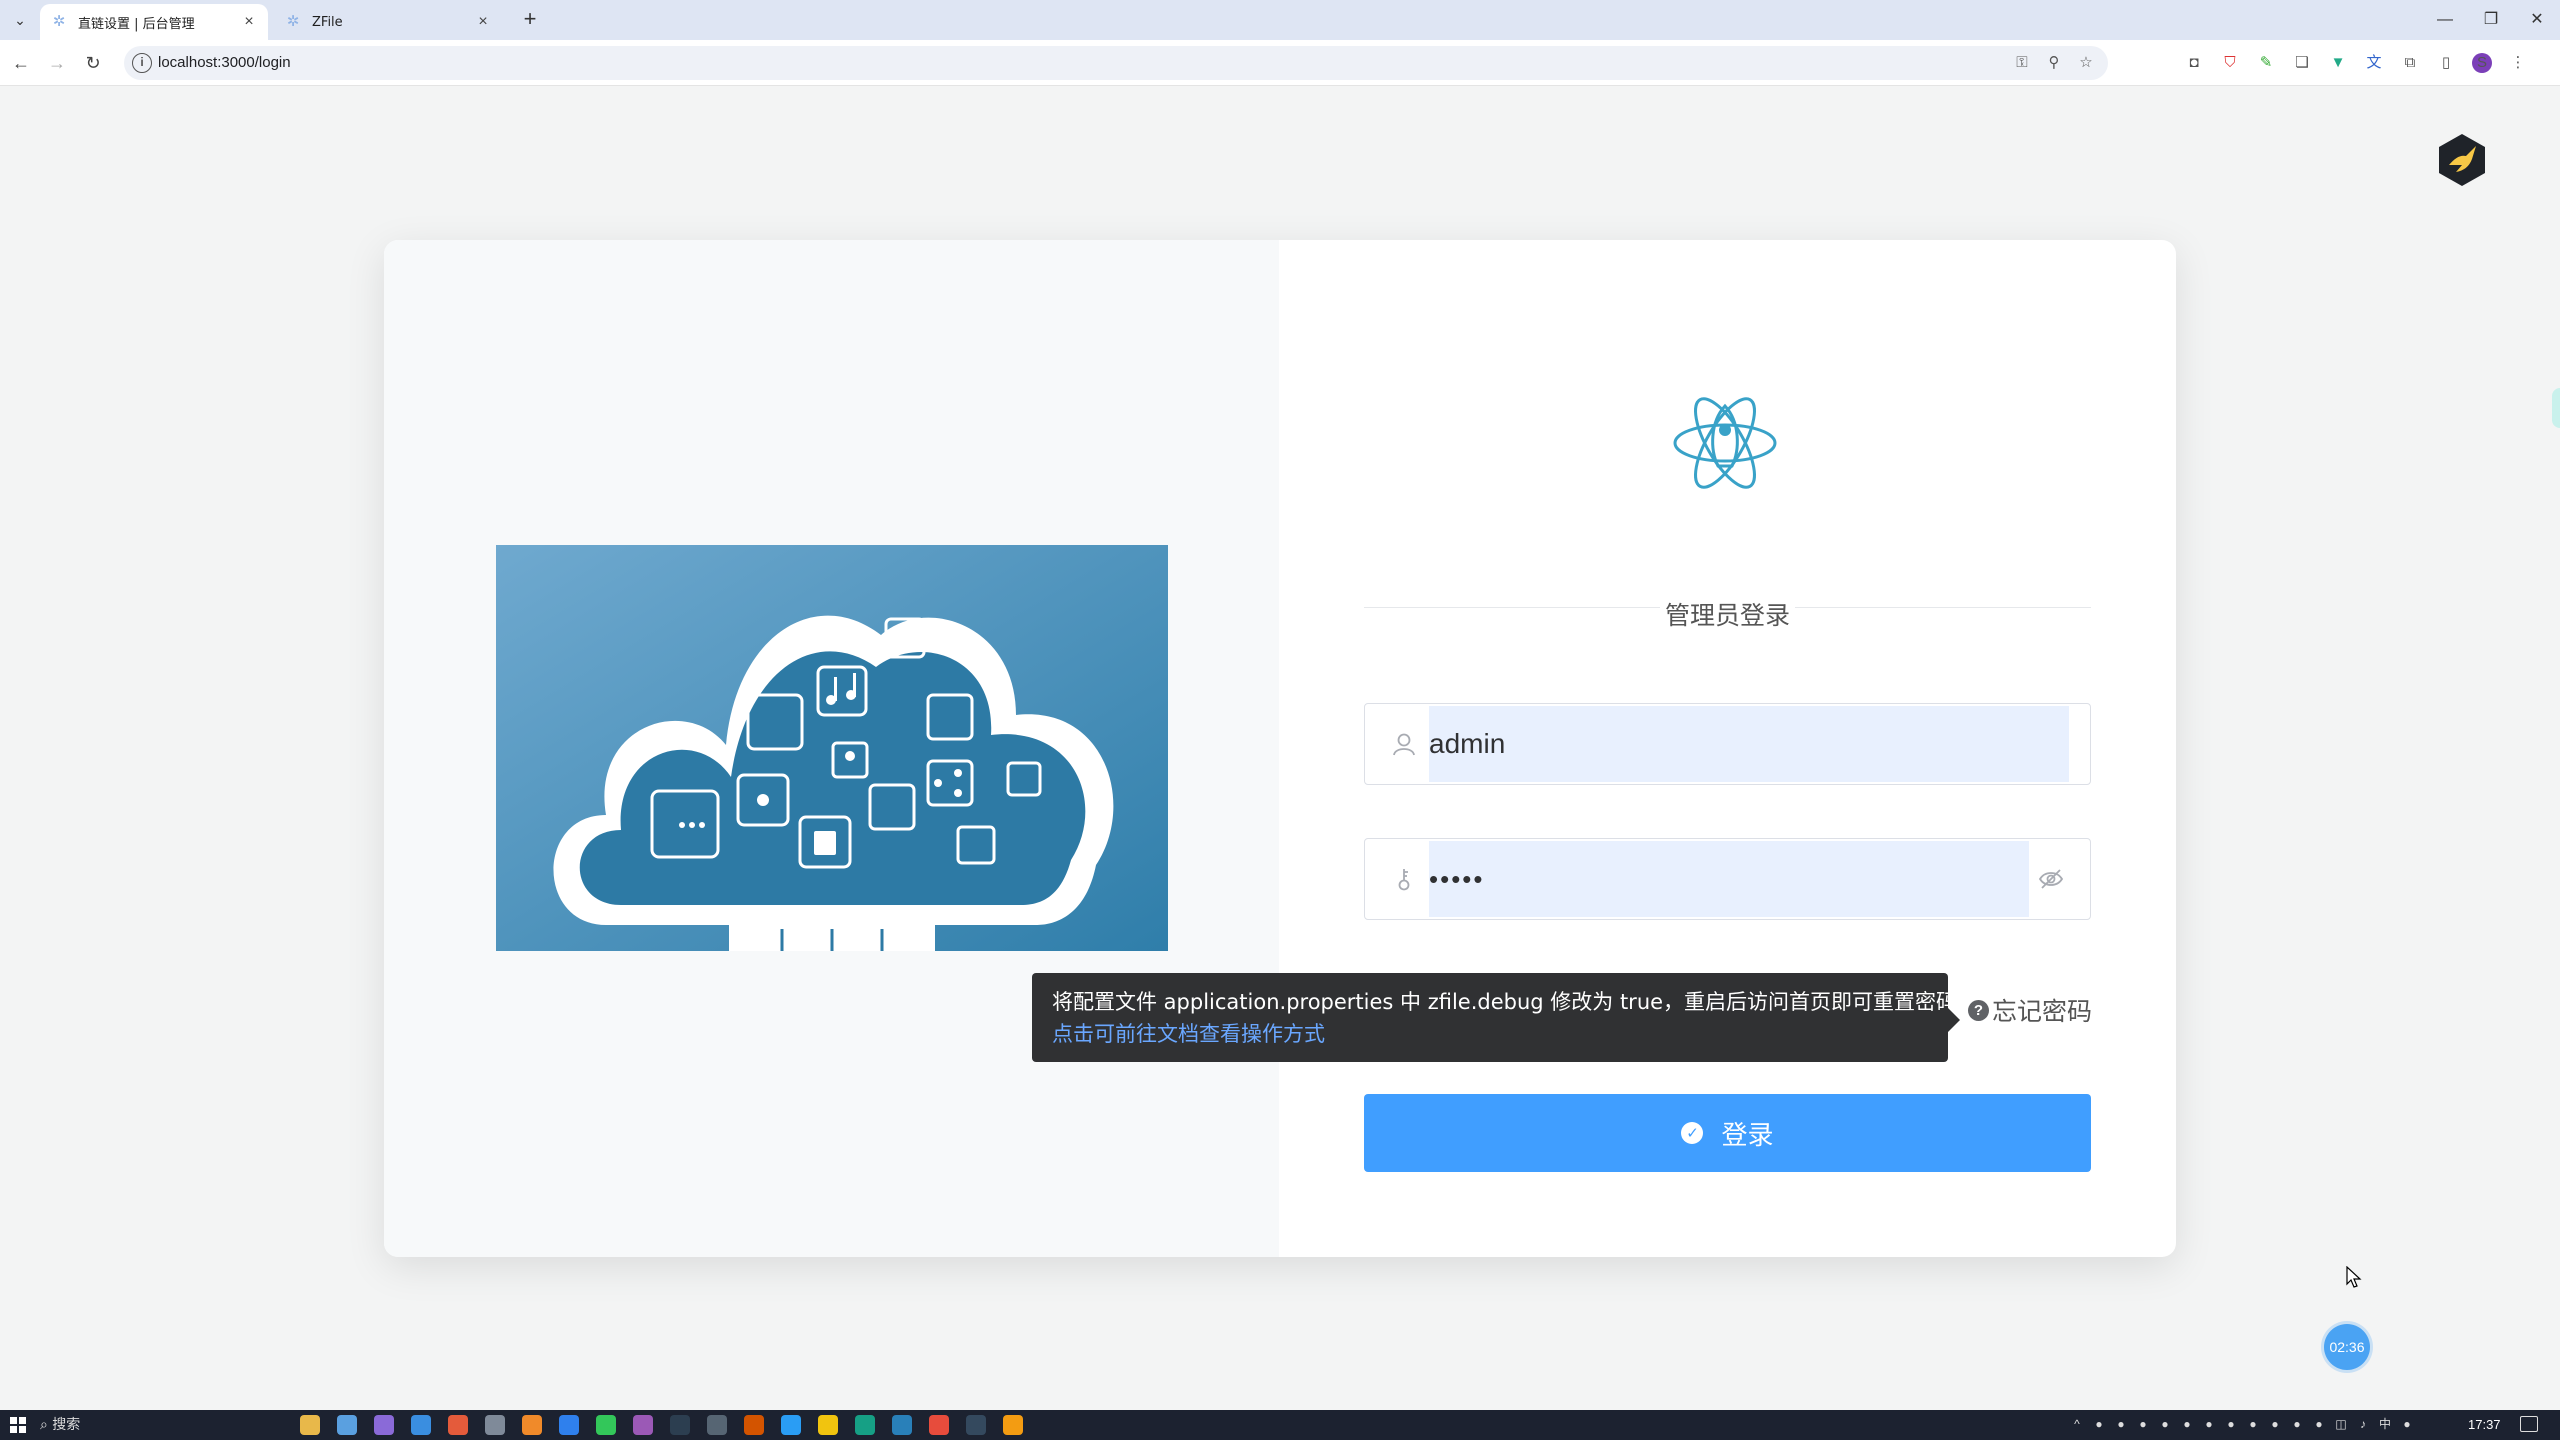 The height and width of the screenshot is (1440, 2560). I want to click on check-circle-icon: ✓, so click(1692, 1133).